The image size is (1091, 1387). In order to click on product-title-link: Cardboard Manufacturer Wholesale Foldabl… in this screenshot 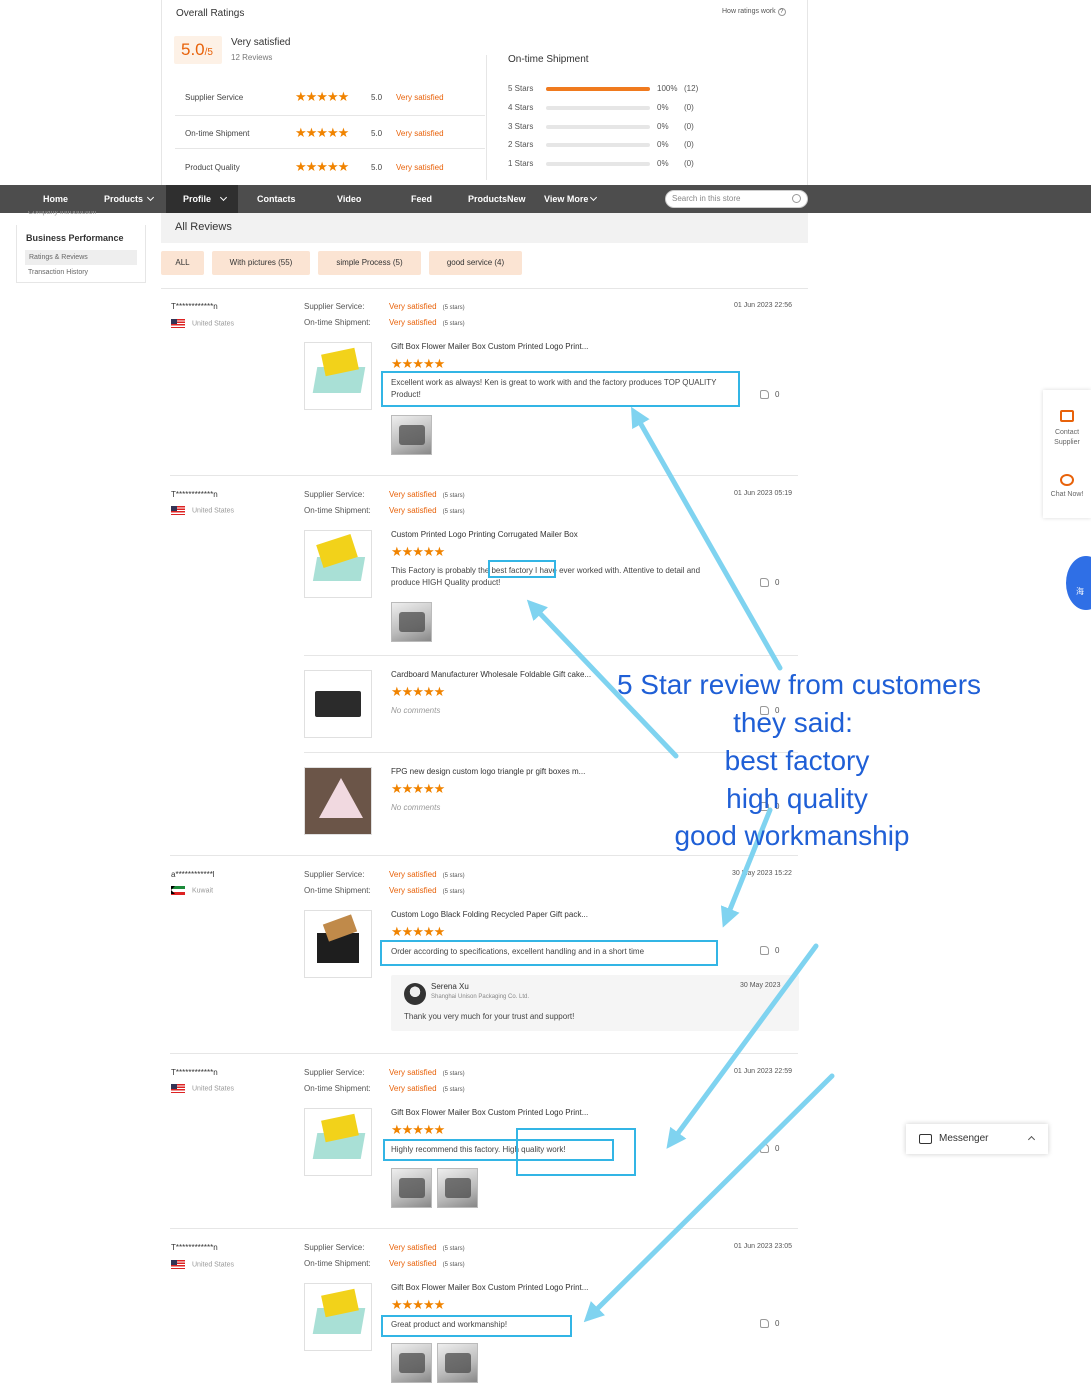, I will do `click(491, 674)`.